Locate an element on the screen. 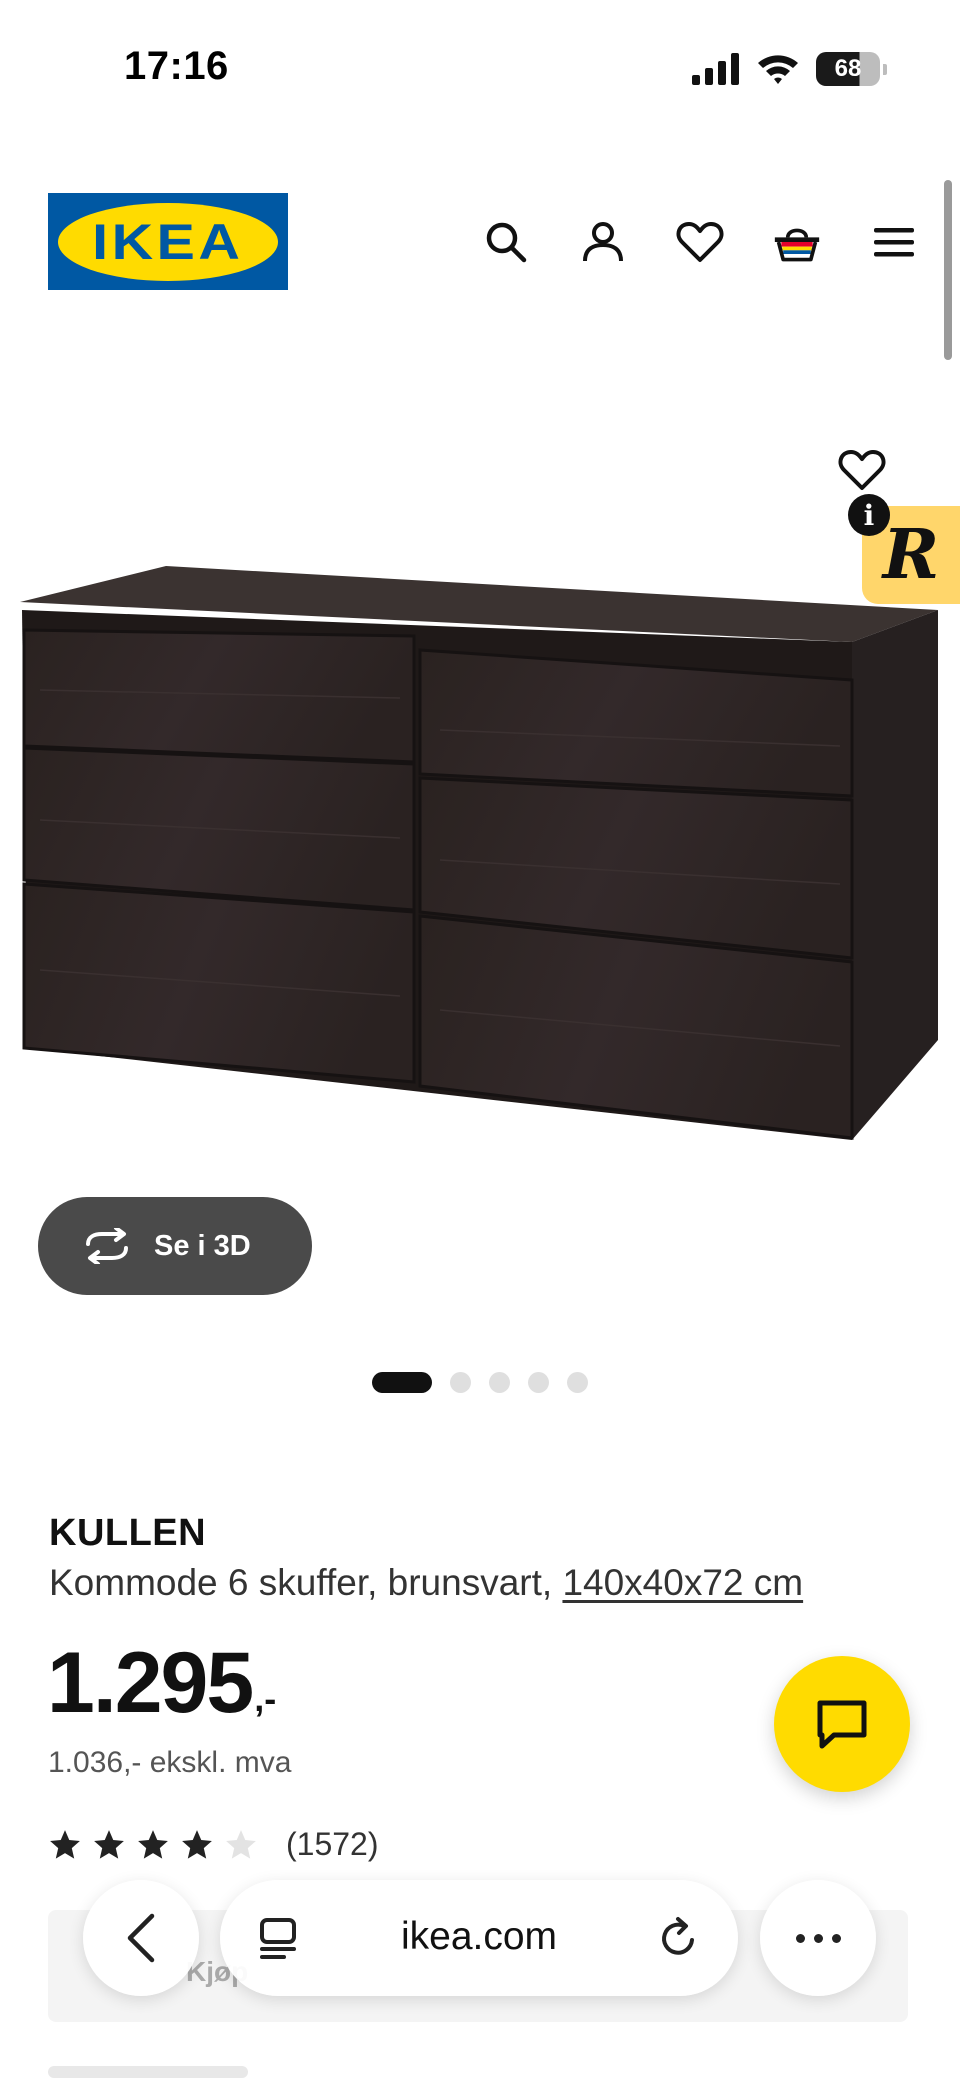  page-scrollbar is located at coordinates (948, 270).